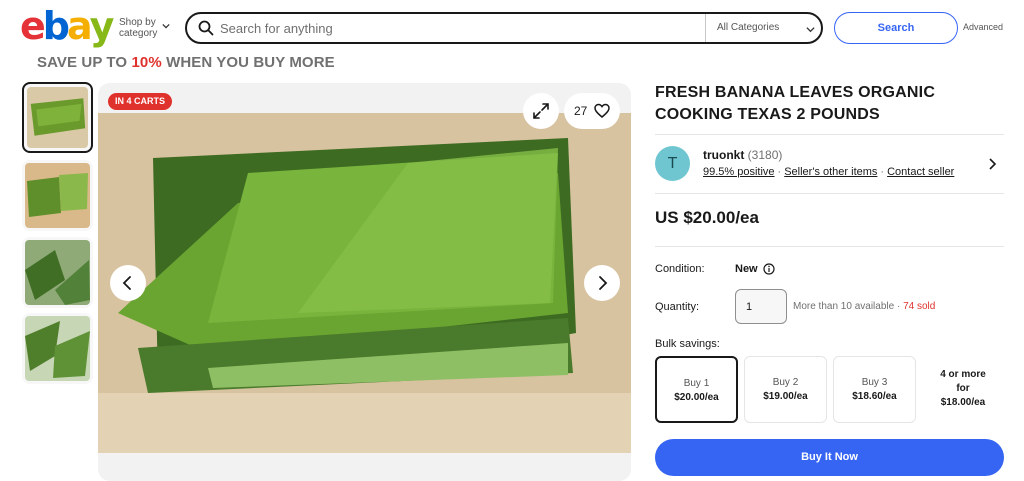 Image resolution: width=1024 pixels, height=481 pixels. What do you see at coordinates (687, 344) in the screenshot?
I see `bulk-savings-label: Bulk savings:` at bounding box center [687, 344].